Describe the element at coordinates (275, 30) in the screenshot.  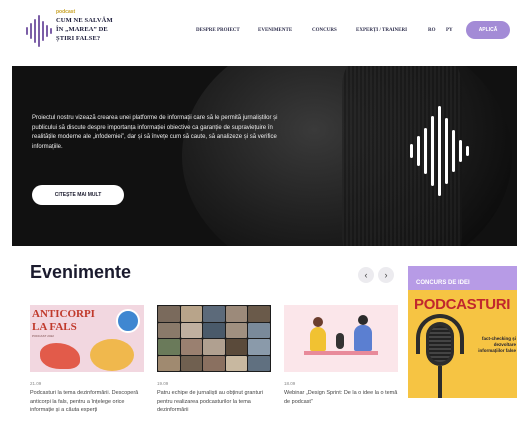
I see `nav-evenimente: EVENIMENTE` at that location.